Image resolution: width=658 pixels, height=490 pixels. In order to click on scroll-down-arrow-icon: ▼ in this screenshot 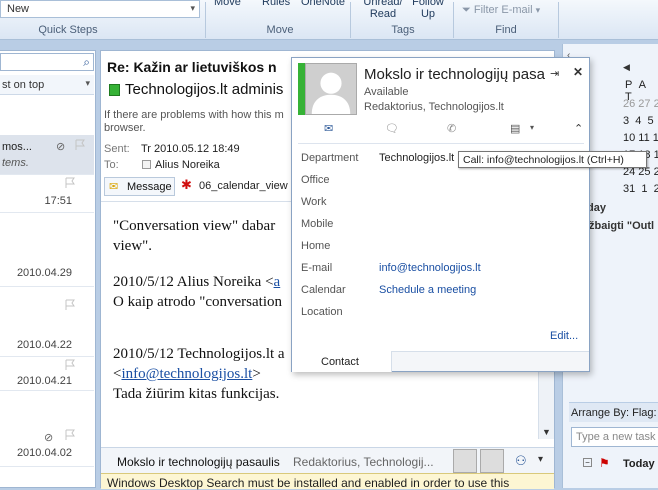, I will do `click(546, 432)`.